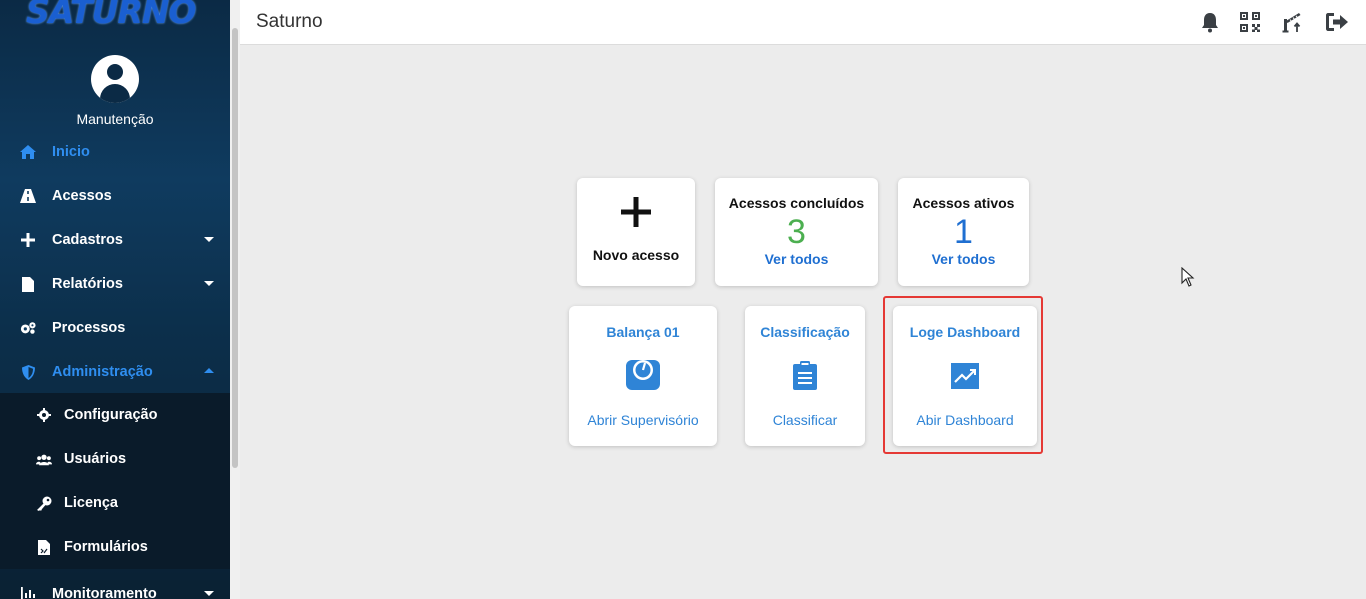 Image resolution: width=1366 pixels, height=599 pixels. Describe the element at coordinates (44, 415) in the screenshot. I see `cog-icon` at that location.